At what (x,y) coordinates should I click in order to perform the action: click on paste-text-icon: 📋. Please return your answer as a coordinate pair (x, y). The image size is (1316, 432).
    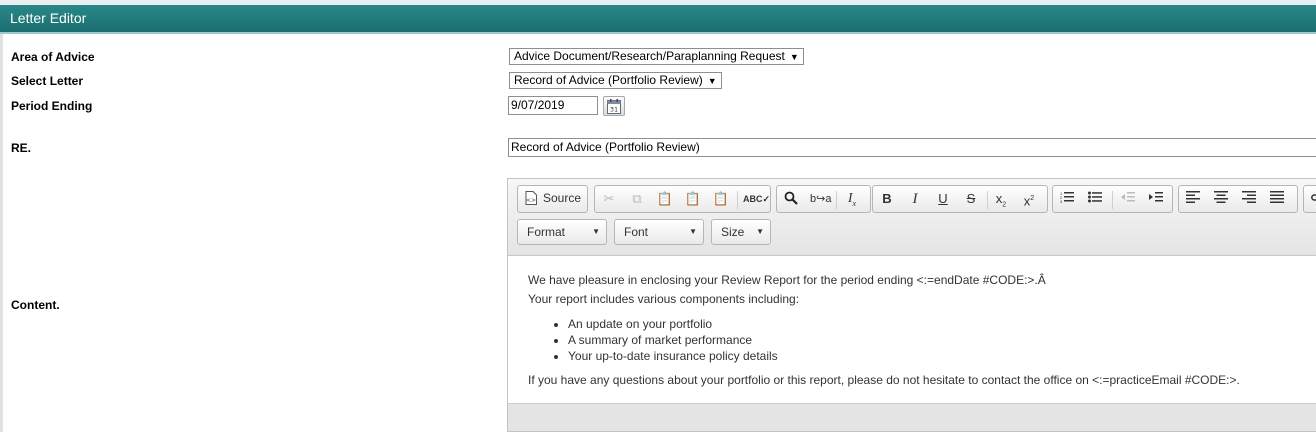
    Looking at the image, I should click on (693, 199).